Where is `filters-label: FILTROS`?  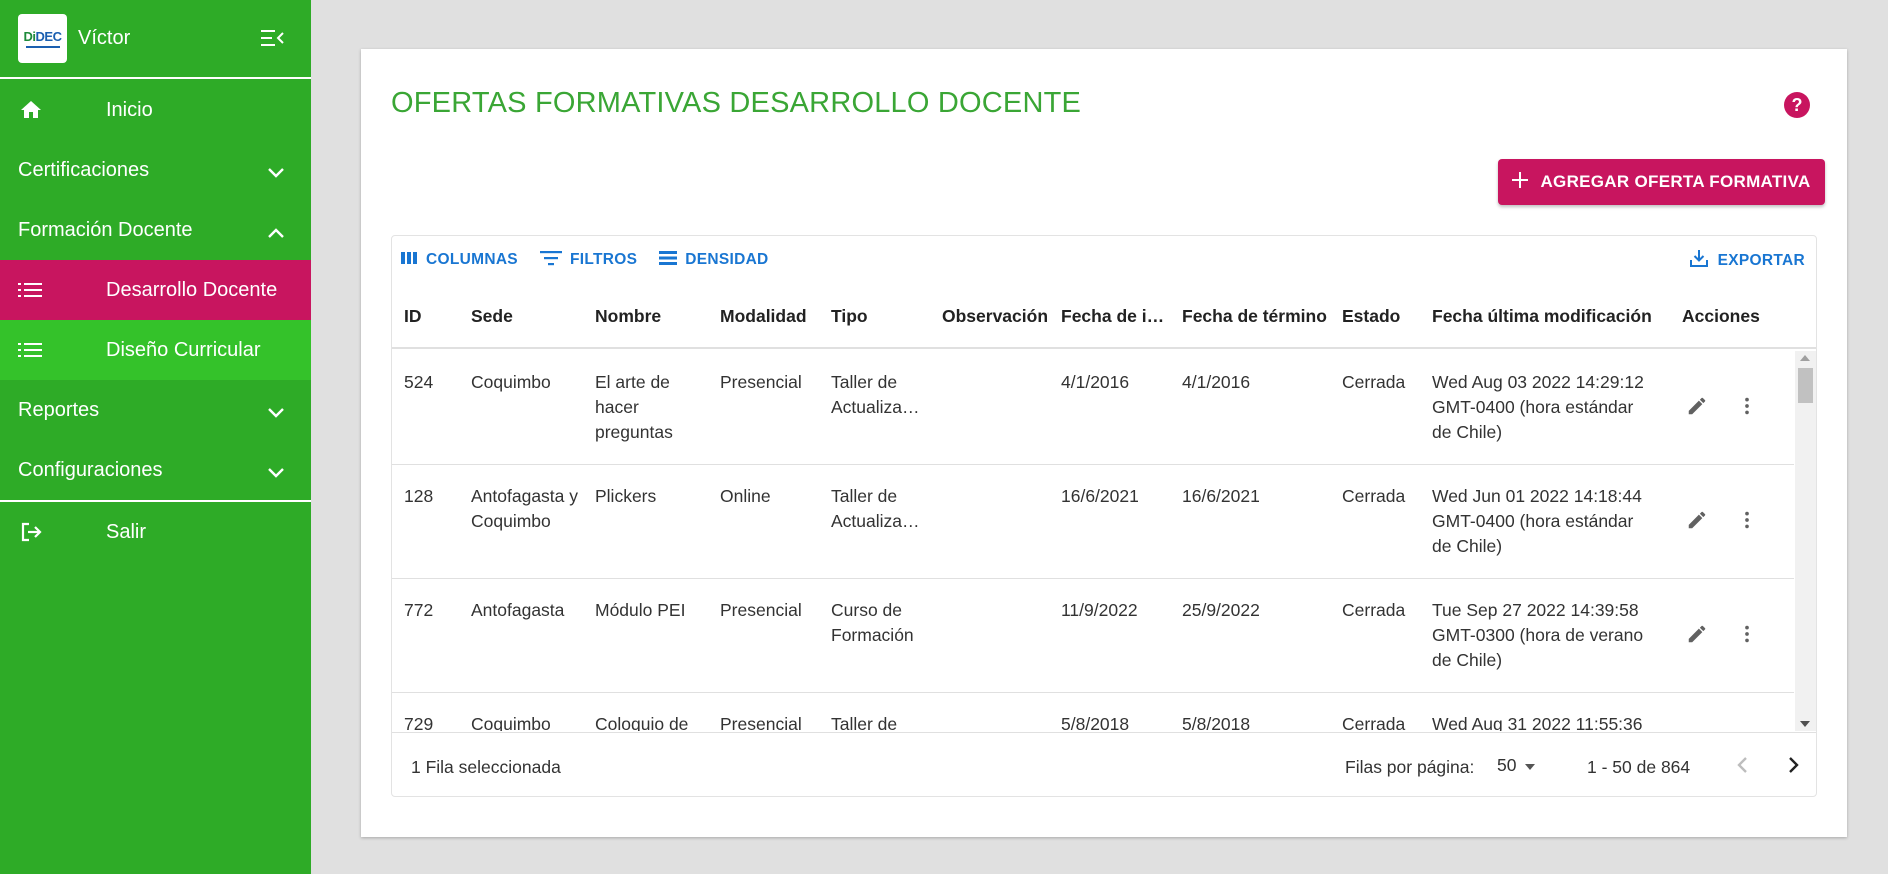
filters-label: FILTROS is located at coordinates (603, 259).